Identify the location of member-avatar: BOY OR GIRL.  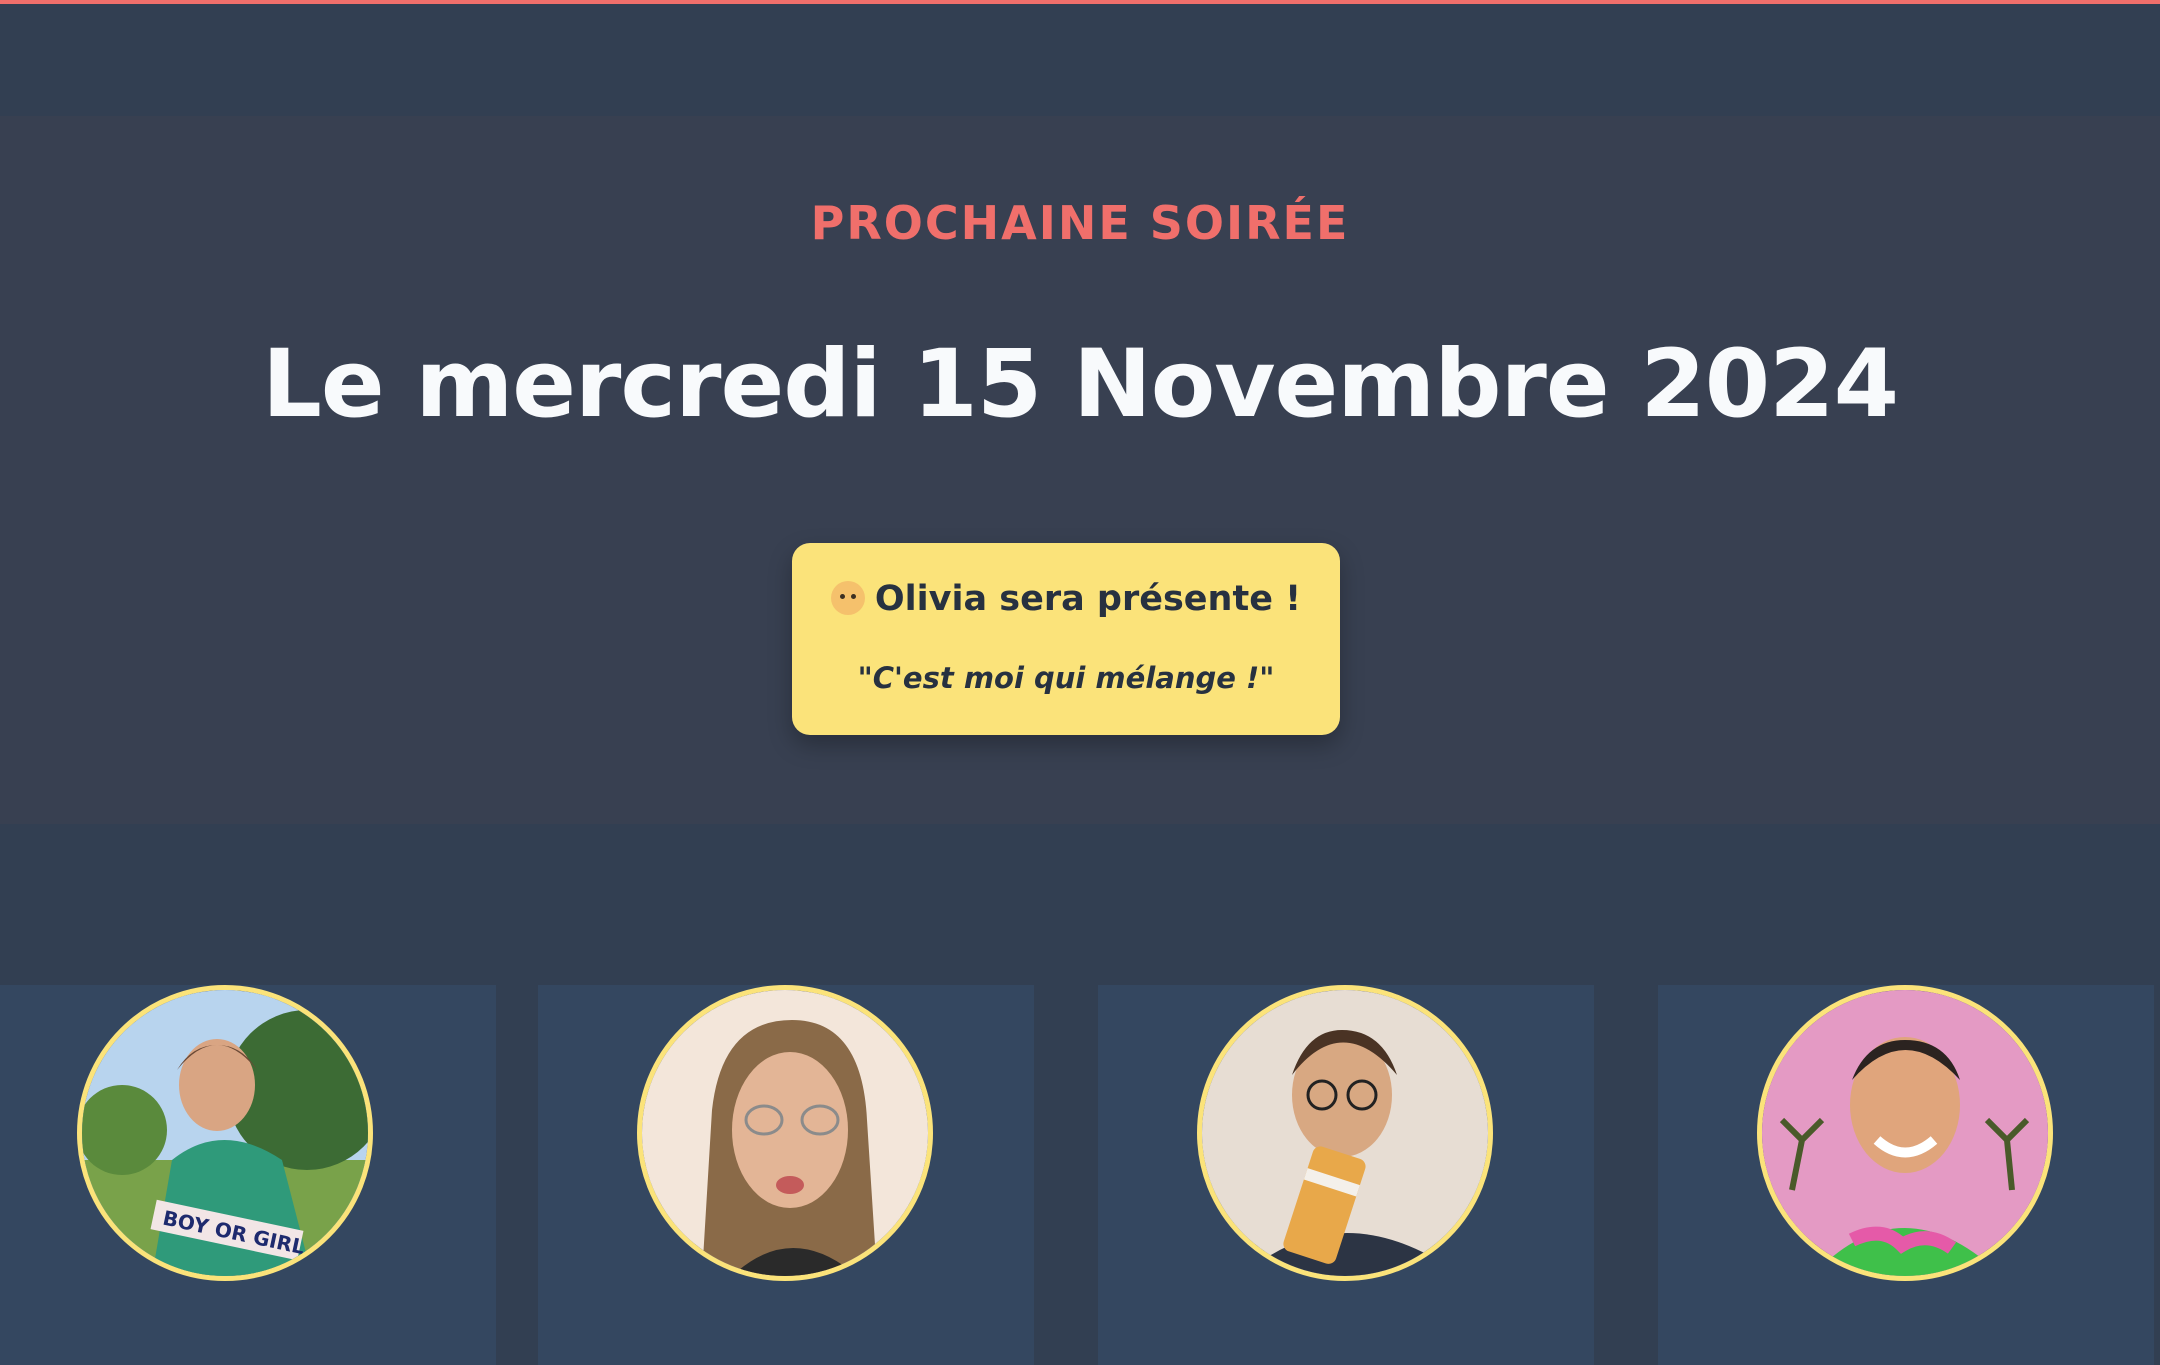
(225, 1133).